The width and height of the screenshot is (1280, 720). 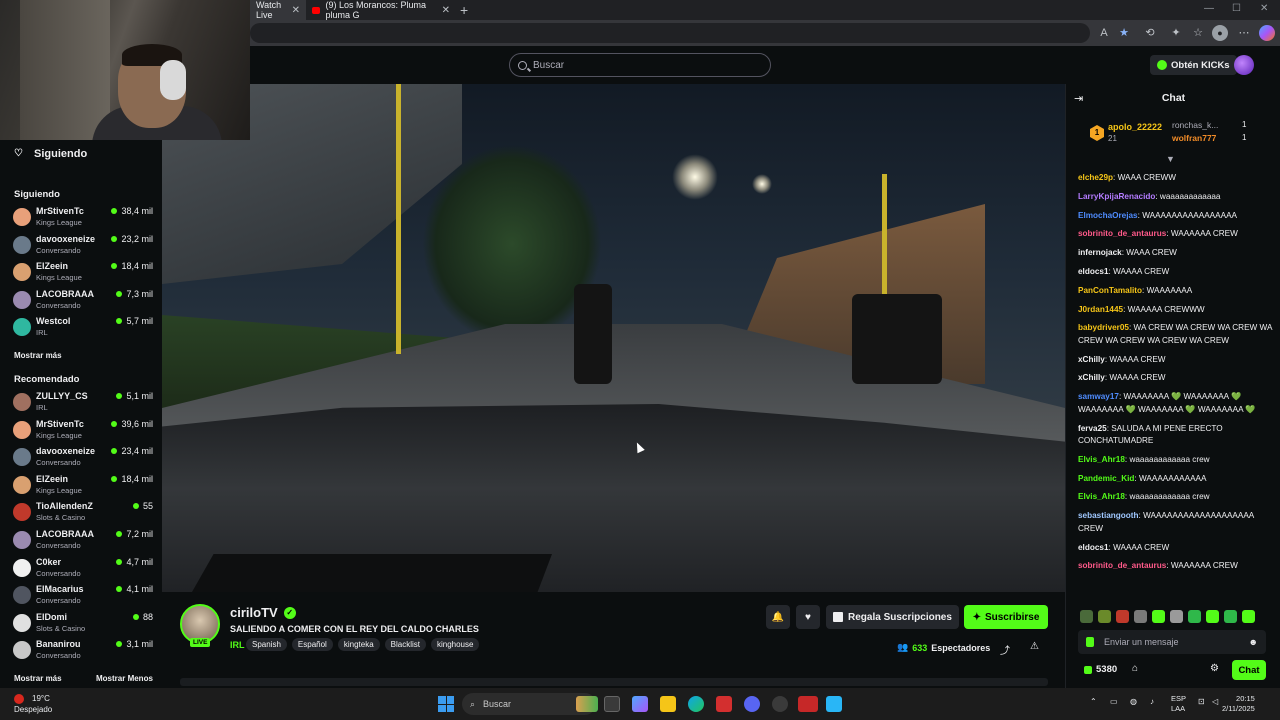 What do you see at coordinates (50, 154) in the screenshot?
I see `sidebar-header: ♡ Siguiendo` at bounding box center [50, 154].